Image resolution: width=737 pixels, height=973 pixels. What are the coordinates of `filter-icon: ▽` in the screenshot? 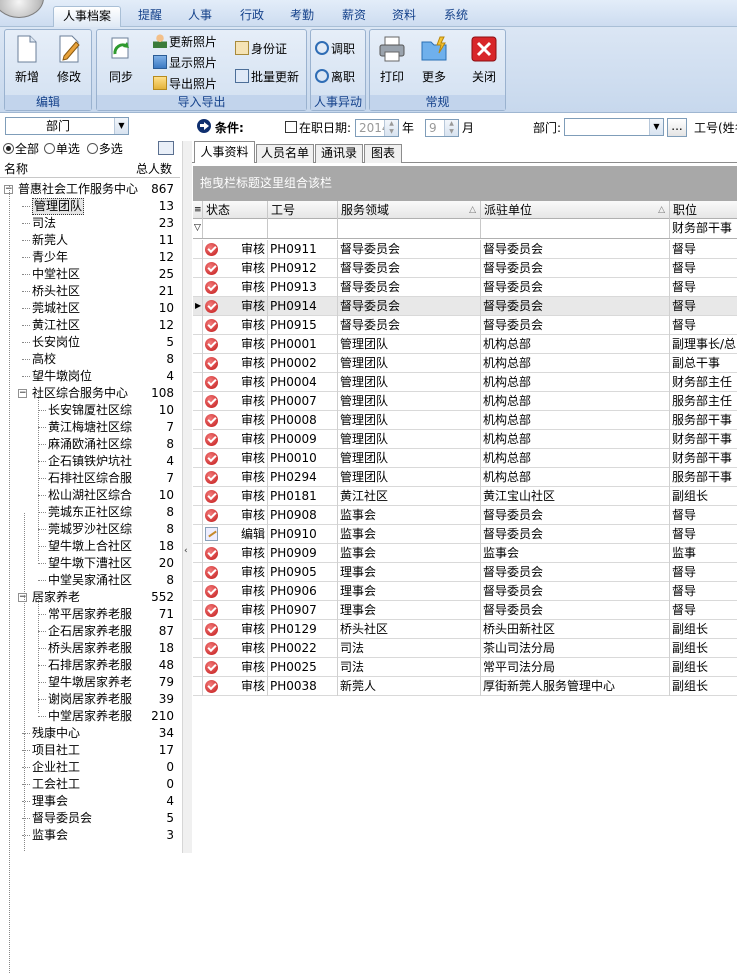 It's located at (198, 228).